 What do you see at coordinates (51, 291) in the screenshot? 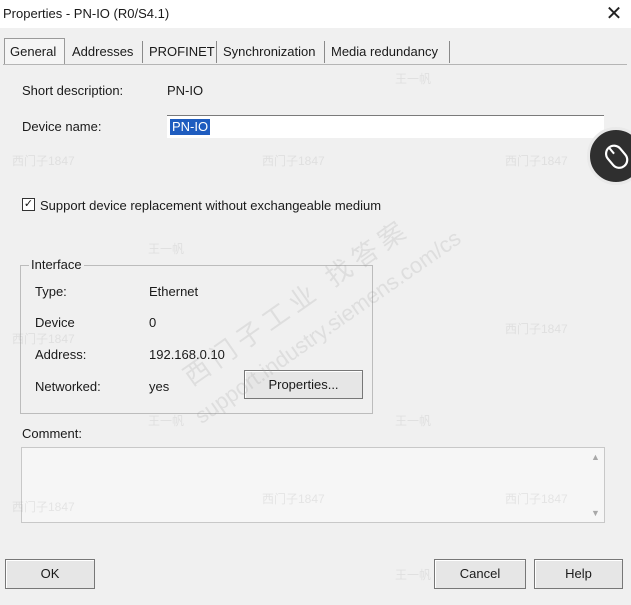
I see `type-label: Type:` at bounding box center [51, 291].